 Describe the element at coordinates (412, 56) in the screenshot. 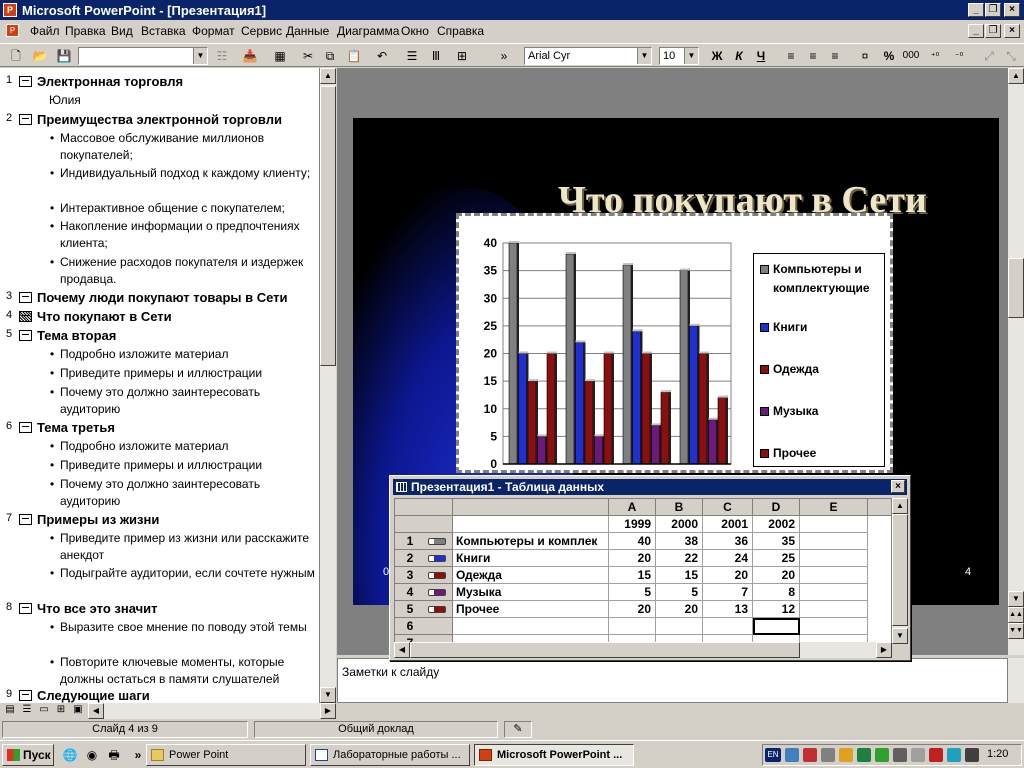

I see `by-row-icon: ☰` at that location.